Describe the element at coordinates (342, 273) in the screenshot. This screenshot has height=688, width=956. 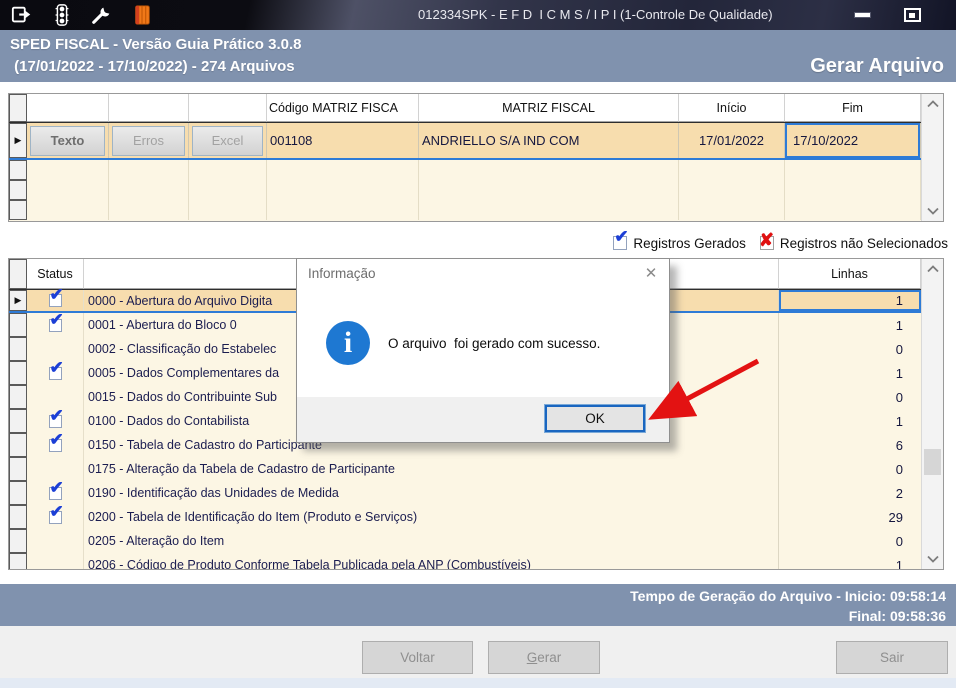
I see `dialog-title: Informação` at that location.